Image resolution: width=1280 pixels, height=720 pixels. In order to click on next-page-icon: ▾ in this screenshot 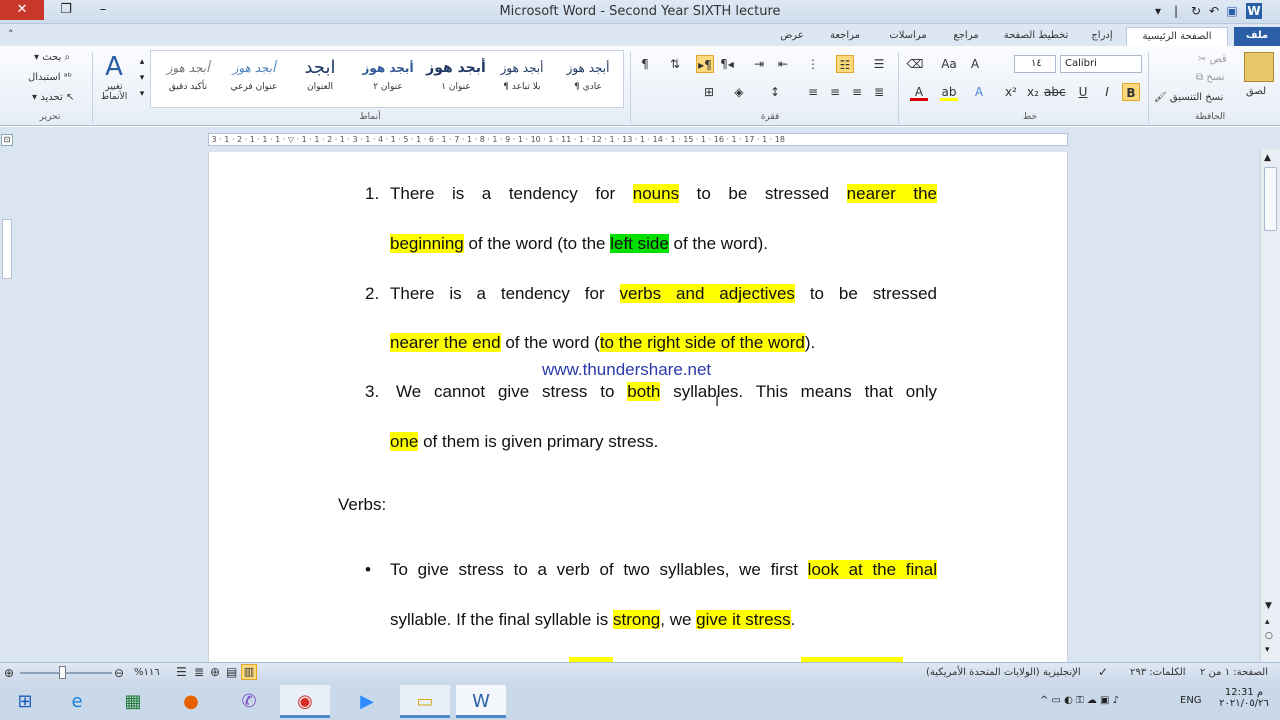, I will do `click(1267, 650)`.